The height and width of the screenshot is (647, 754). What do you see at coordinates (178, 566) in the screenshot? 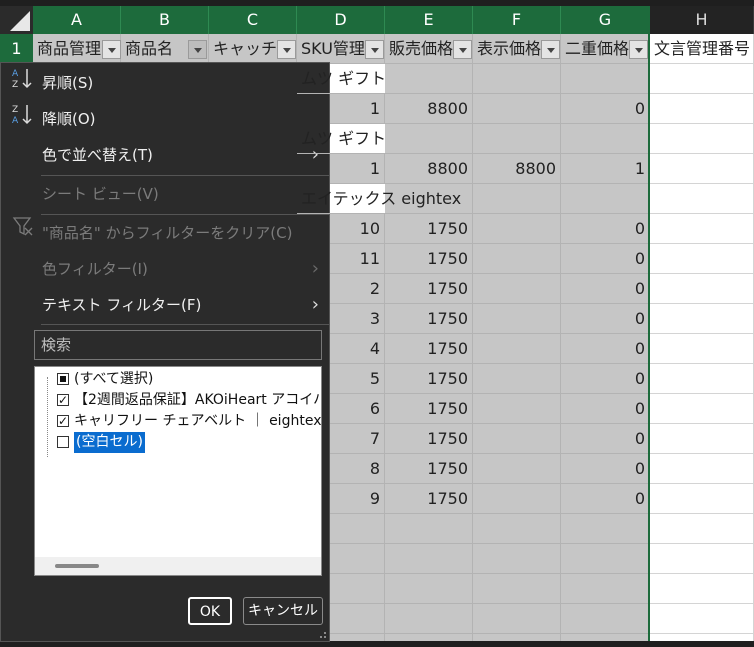
I see `horizontal-scrollbar` at bounding box center [178, 566].